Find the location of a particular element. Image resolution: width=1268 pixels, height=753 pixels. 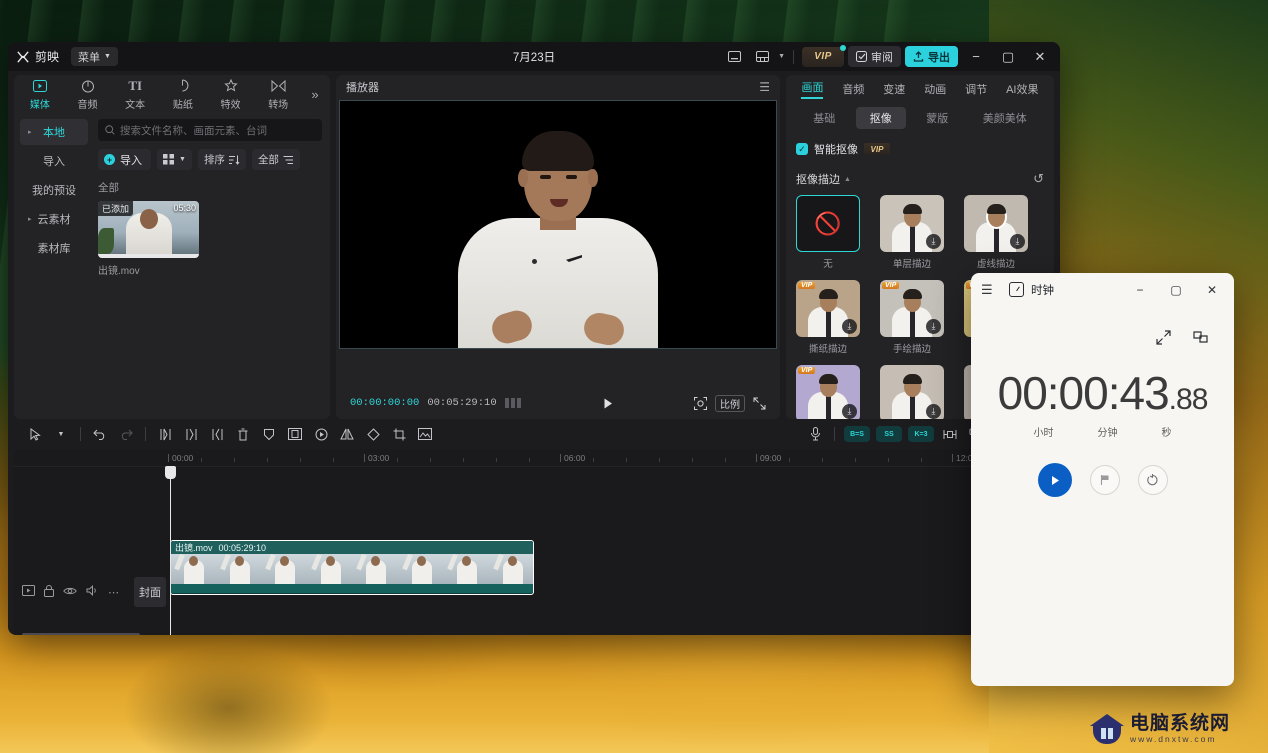

speaker-icon is located at coordinates (92, 592).